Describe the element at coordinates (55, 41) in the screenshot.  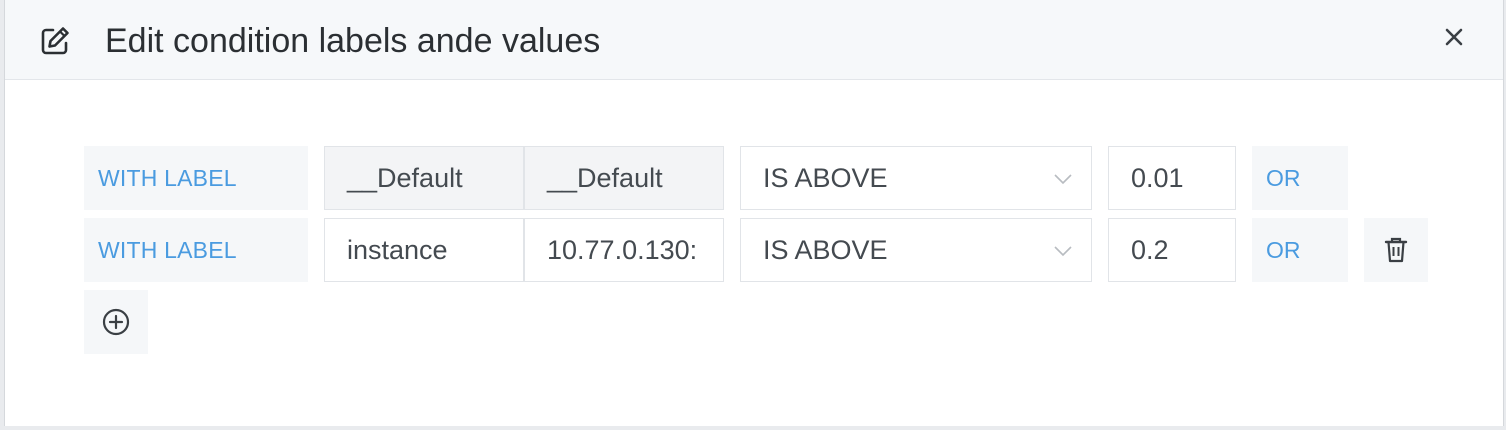
I see `edit-icon` at that location.